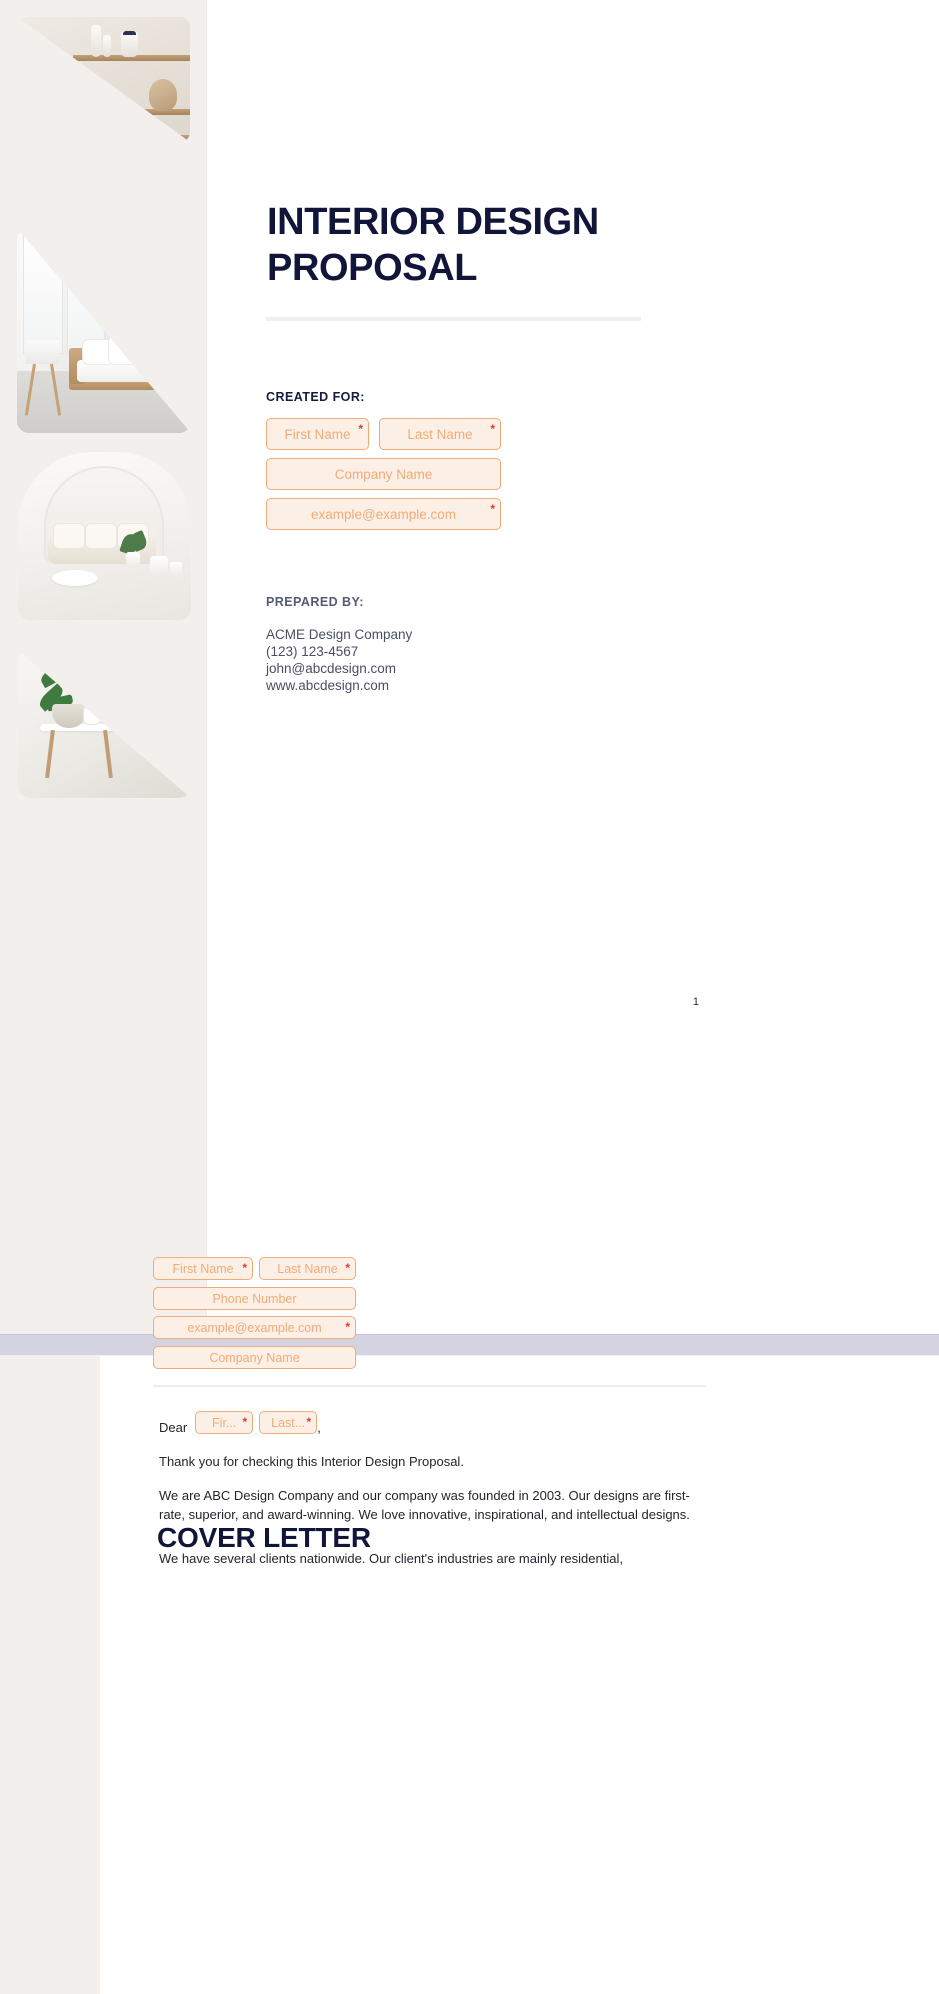 The height and width of the screenshot is (1994, 939). Describe the element at coordinates (469, 1345) in the screenshot. I see `page-separator` at that location.